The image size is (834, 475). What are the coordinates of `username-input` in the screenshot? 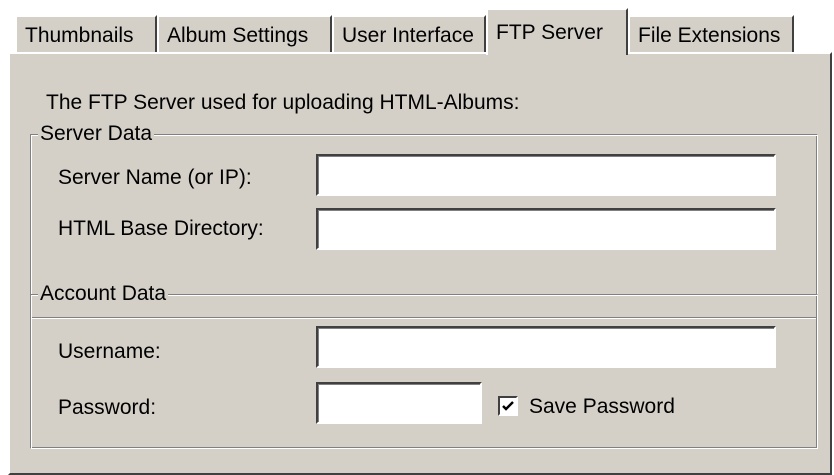 It's located at (546, 347).